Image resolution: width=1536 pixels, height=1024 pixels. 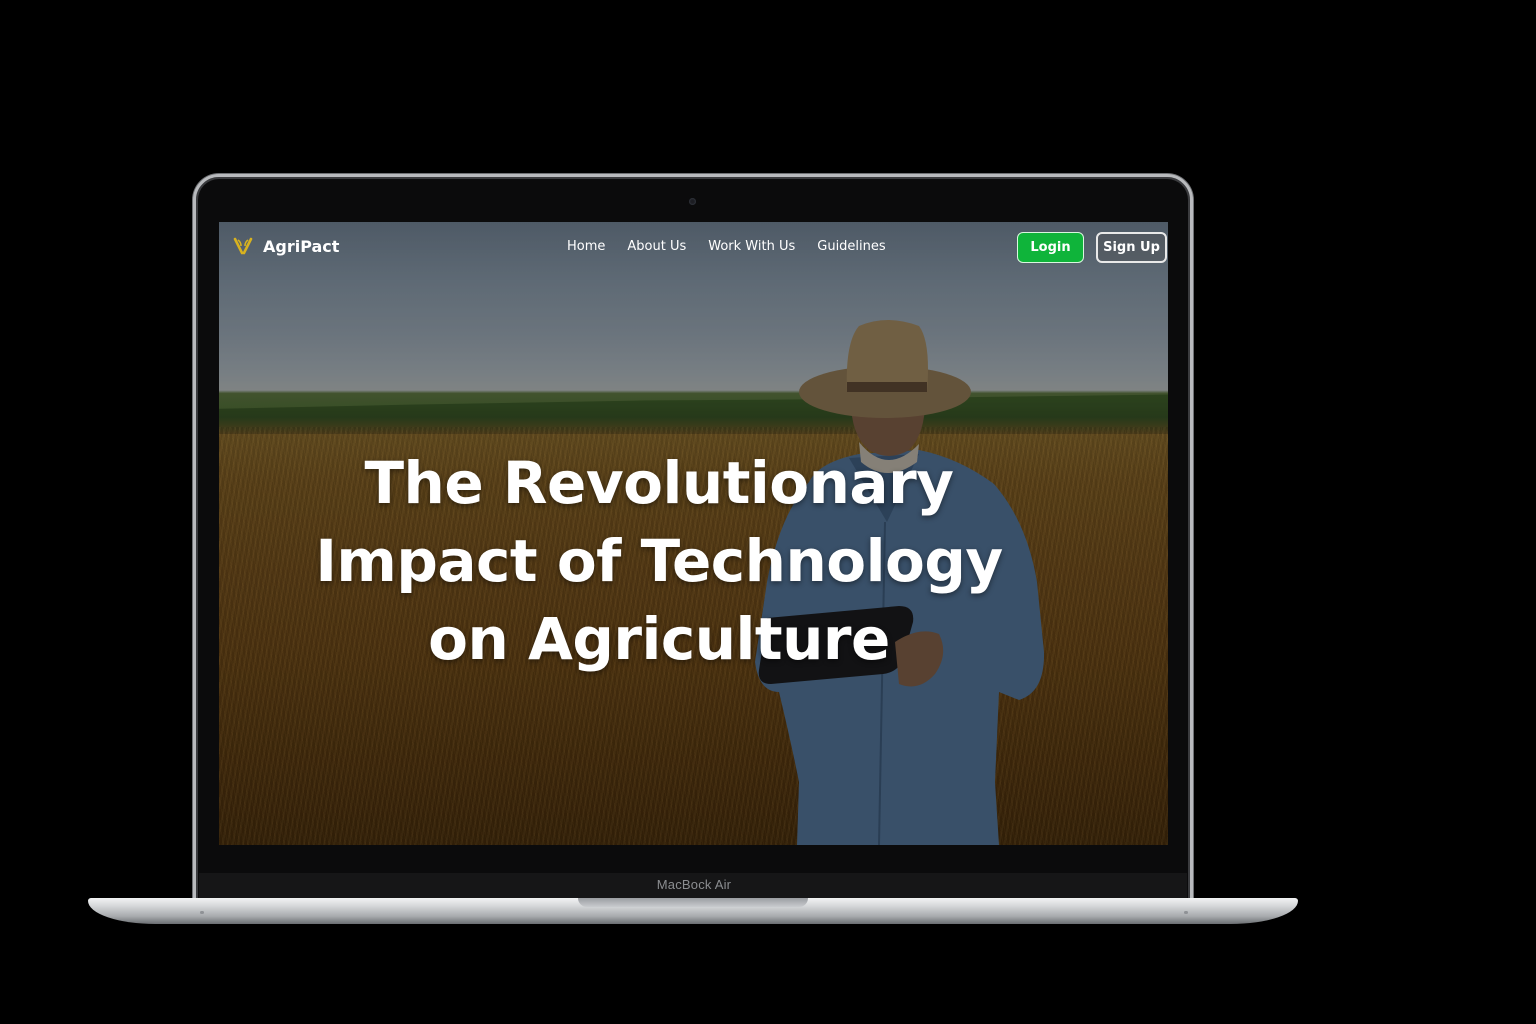 I want to click on signup-button: Sign Up, so click(x=1131, y=247).